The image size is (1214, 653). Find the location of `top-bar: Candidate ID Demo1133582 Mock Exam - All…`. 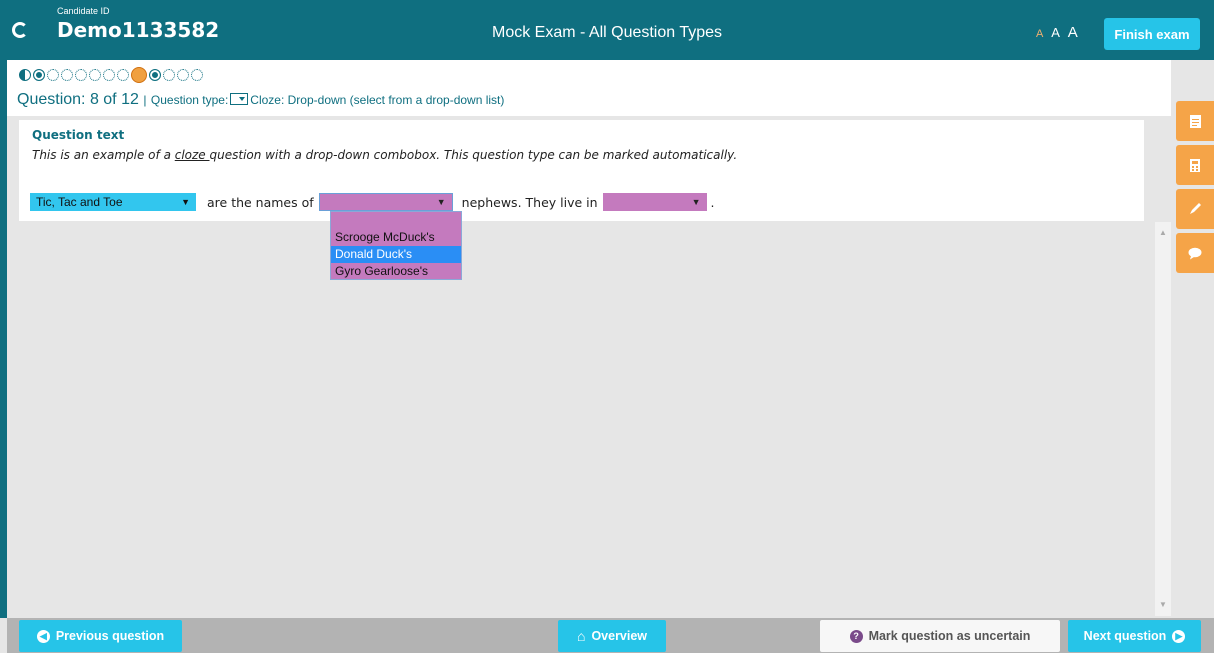

top-bar: Candidate ID Demo1133582 Mock Exam - All… is located at coordinates (607, 30).